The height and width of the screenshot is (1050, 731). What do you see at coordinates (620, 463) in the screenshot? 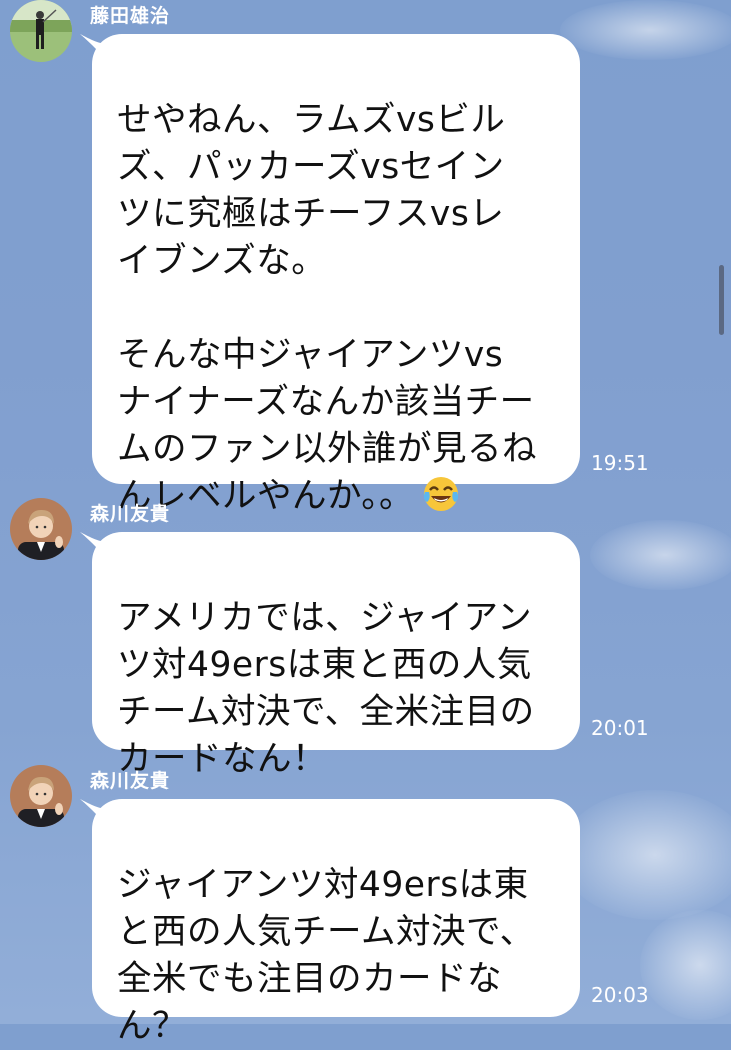
I see `message-time: 19:51` at bounding box center [620, 463].